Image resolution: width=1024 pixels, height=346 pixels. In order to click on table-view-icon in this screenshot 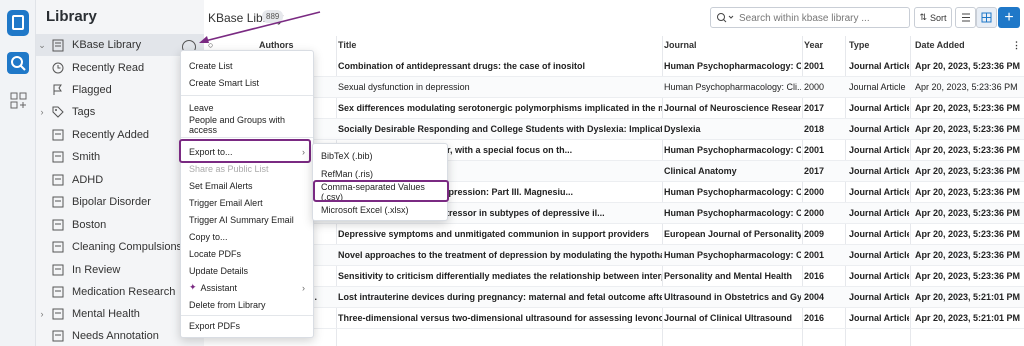, I will do `click(986, 17)`.